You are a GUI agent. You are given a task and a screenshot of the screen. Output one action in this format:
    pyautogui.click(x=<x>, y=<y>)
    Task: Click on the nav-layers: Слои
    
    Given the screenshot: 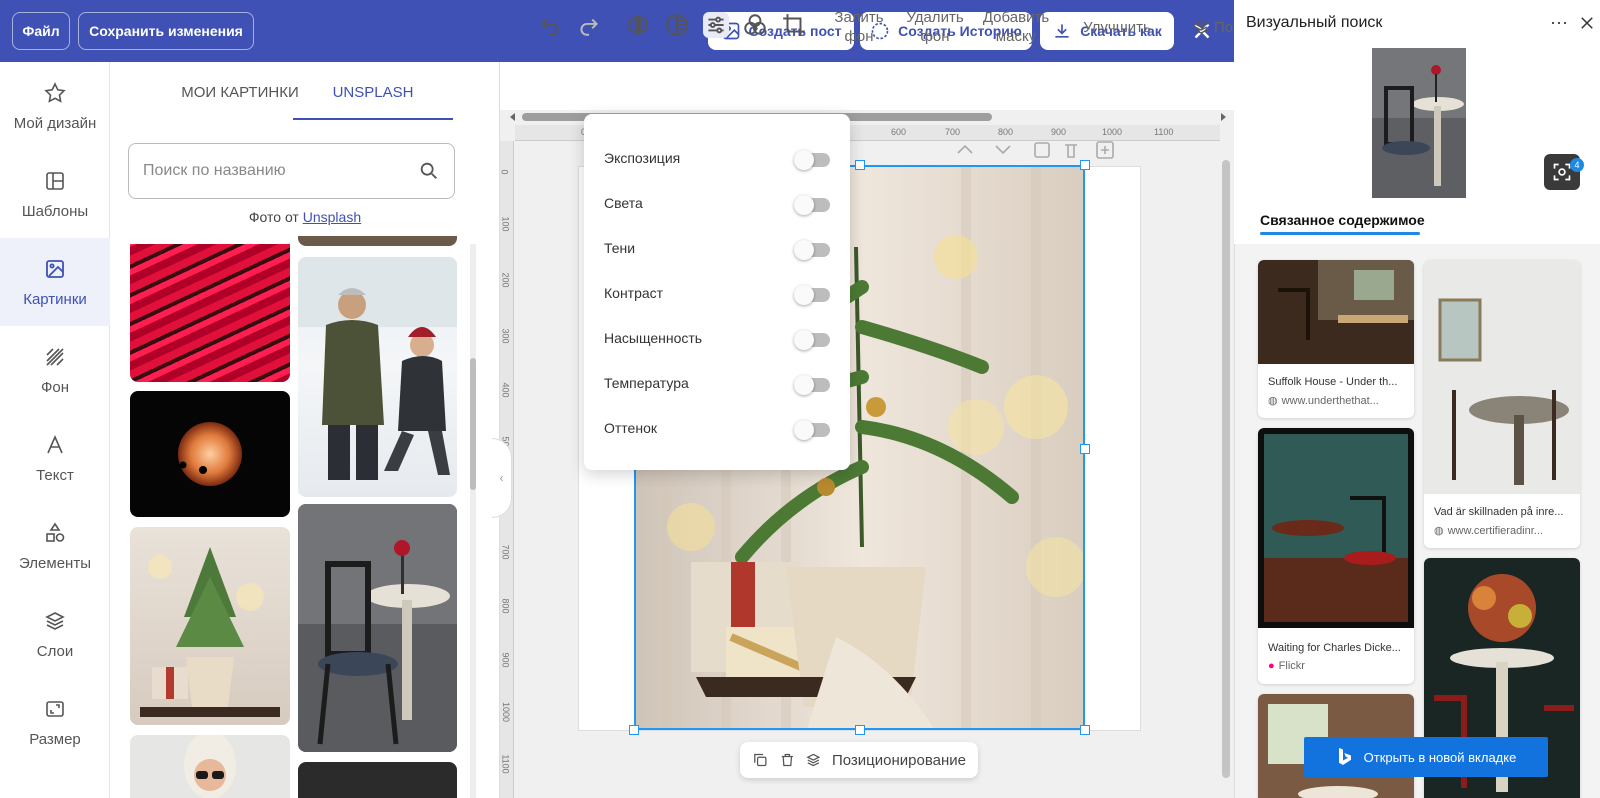 What is the action you would take?
    pyautogui.click(x=55, y=634)
    